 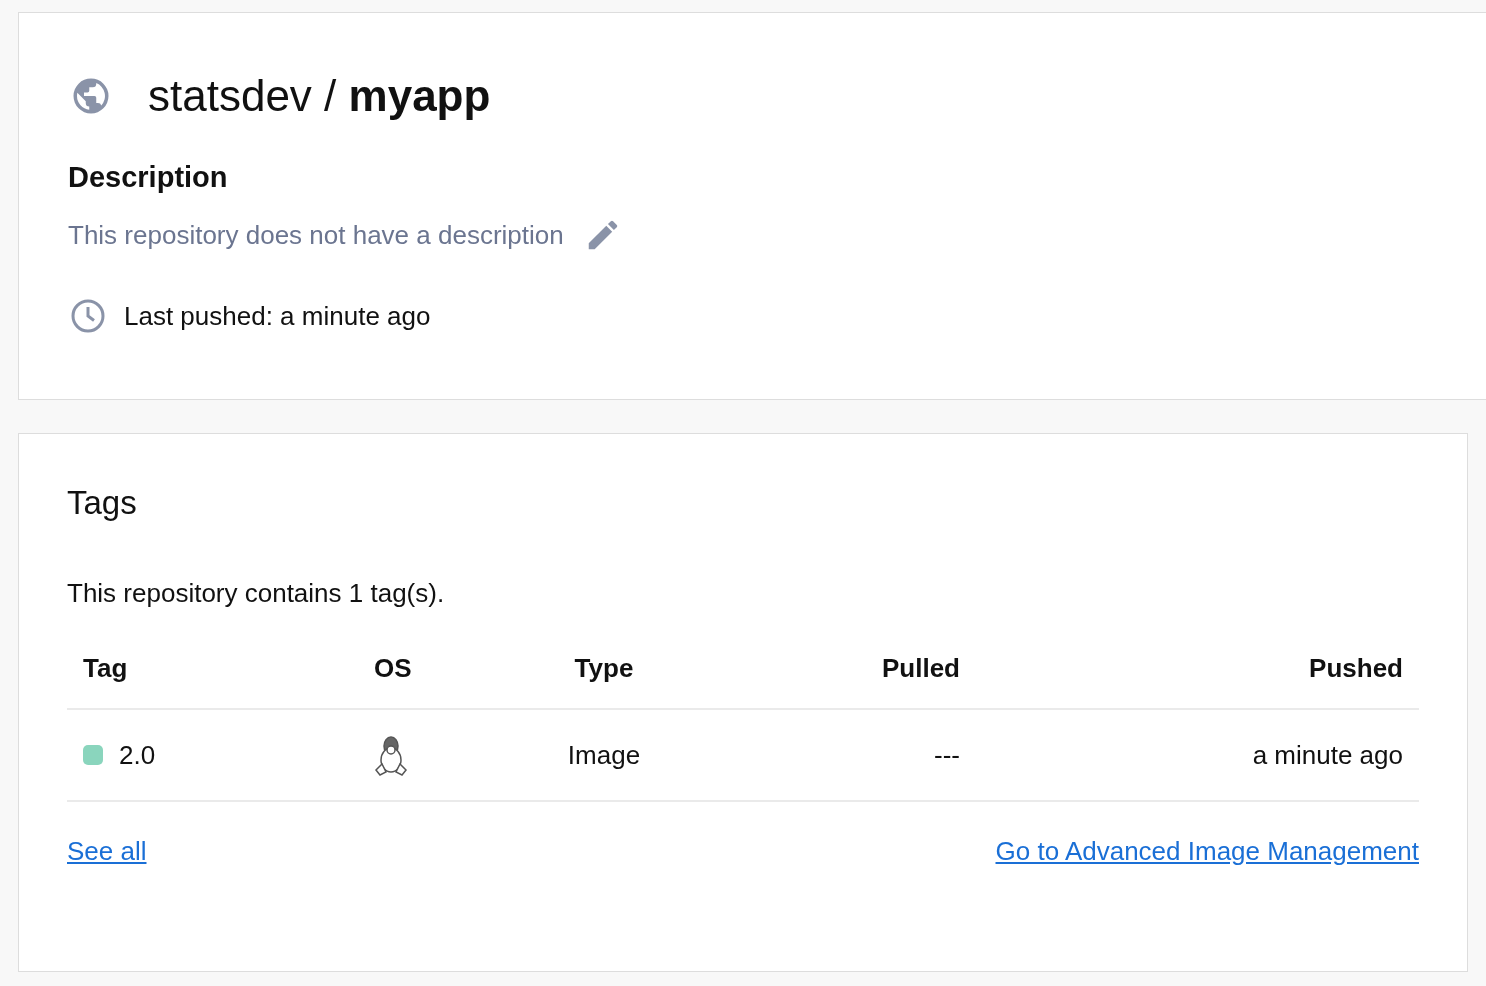 What do you see at coordinates (1197, 755) in the screenshot?
I see `table-cell: a minute ago` at bounding box center [1197, 755].